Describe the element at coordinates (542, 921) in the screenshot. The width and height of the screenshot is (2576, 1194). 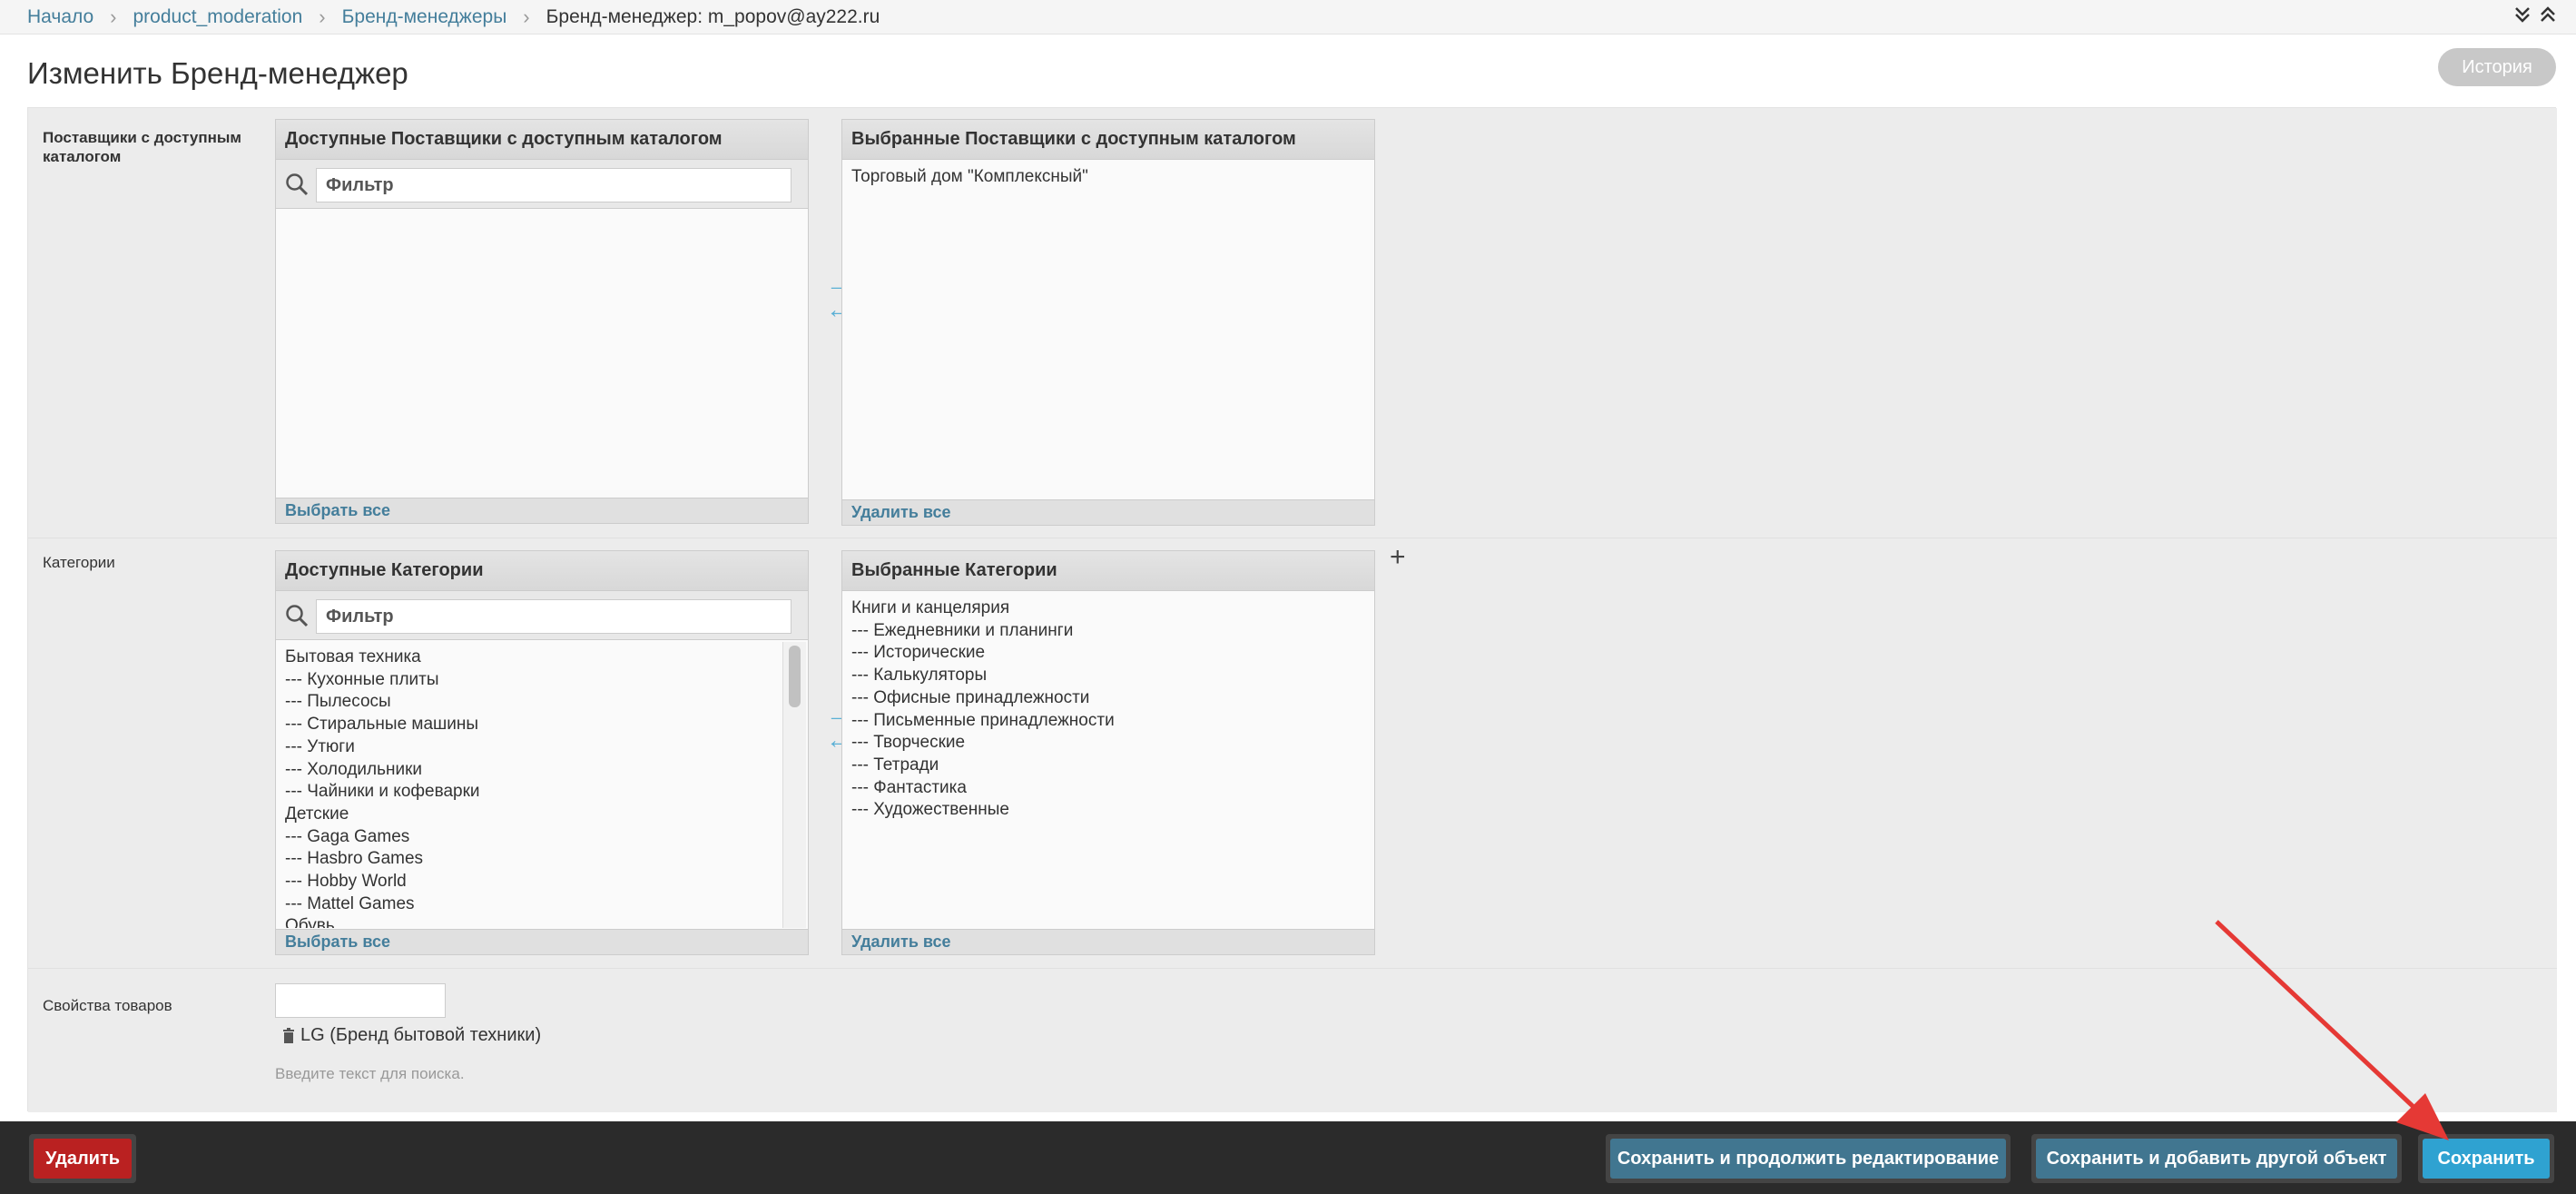
I see `list-item: Обувь` at that location.